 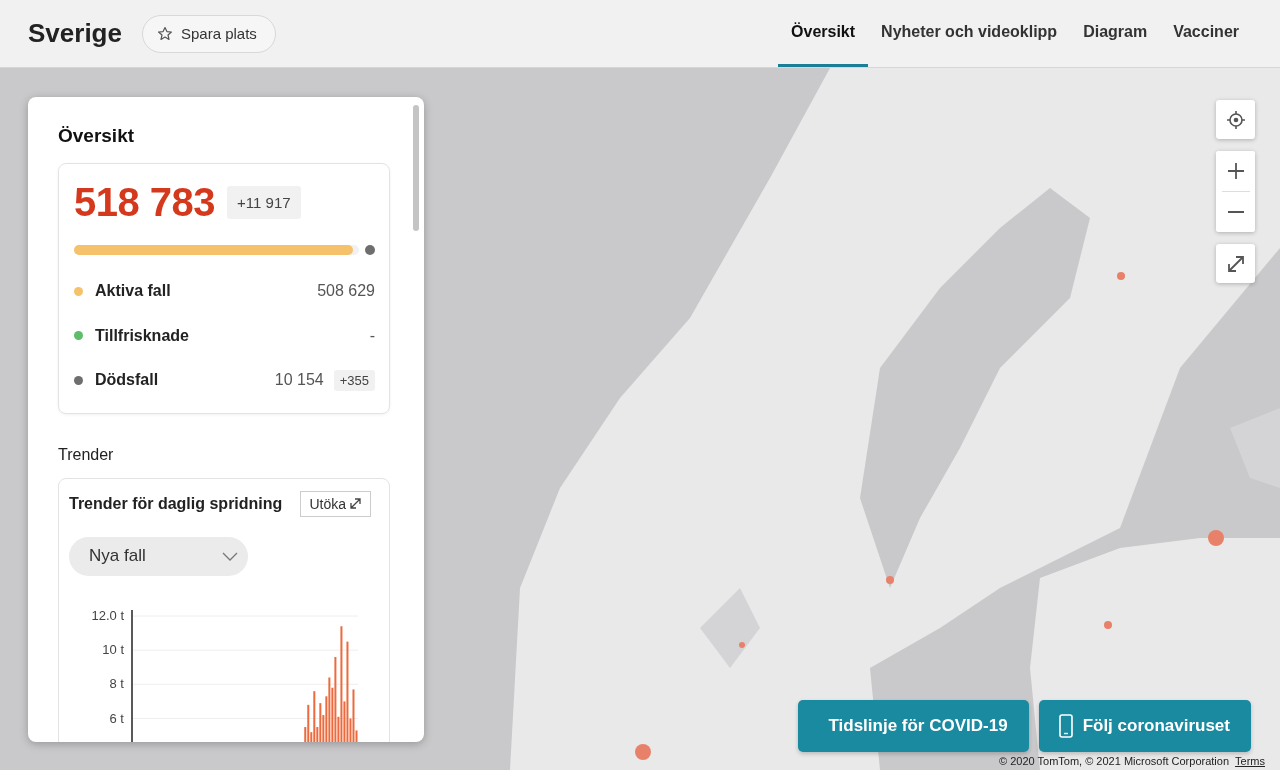 I want to click on change-badge: +11 917, so click(x=264, y=202).